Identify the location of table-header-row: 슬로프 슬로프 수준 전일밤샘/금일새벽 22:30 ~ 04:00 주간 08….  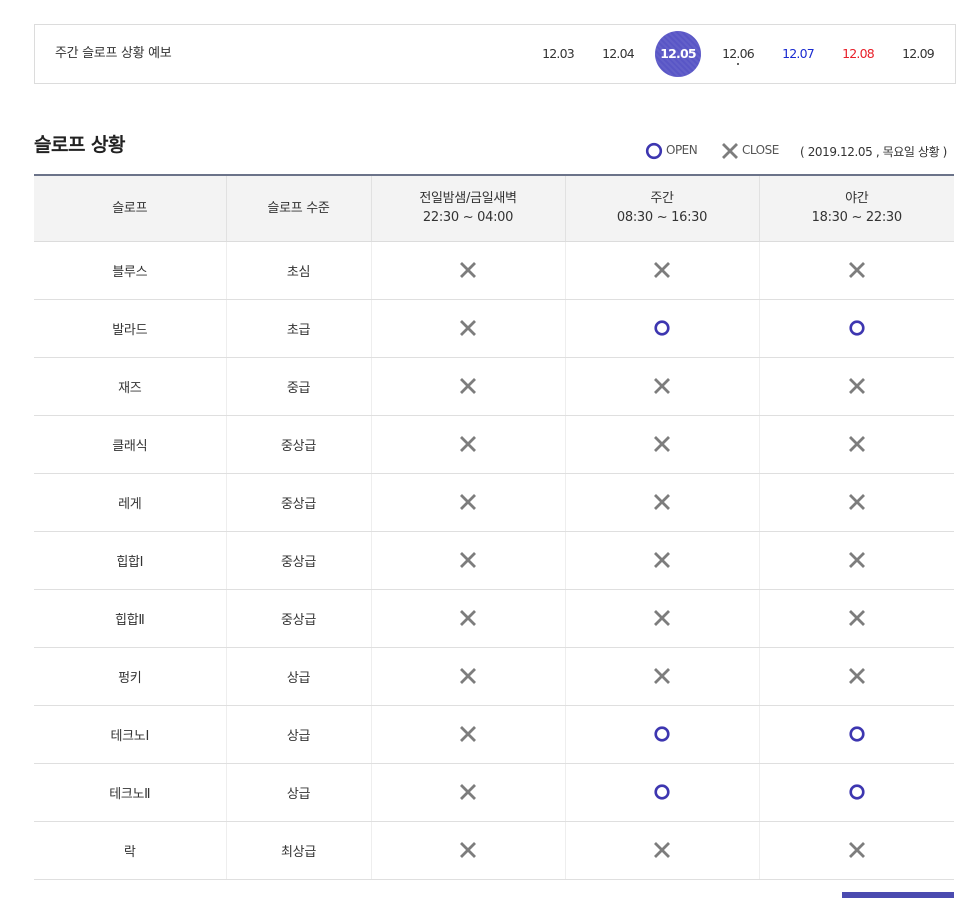
(494, 208).